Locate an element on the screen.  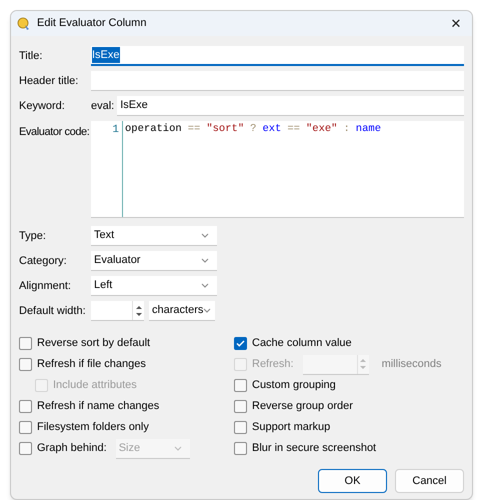
option-label: Support markup is located at coordinates (291, 428).